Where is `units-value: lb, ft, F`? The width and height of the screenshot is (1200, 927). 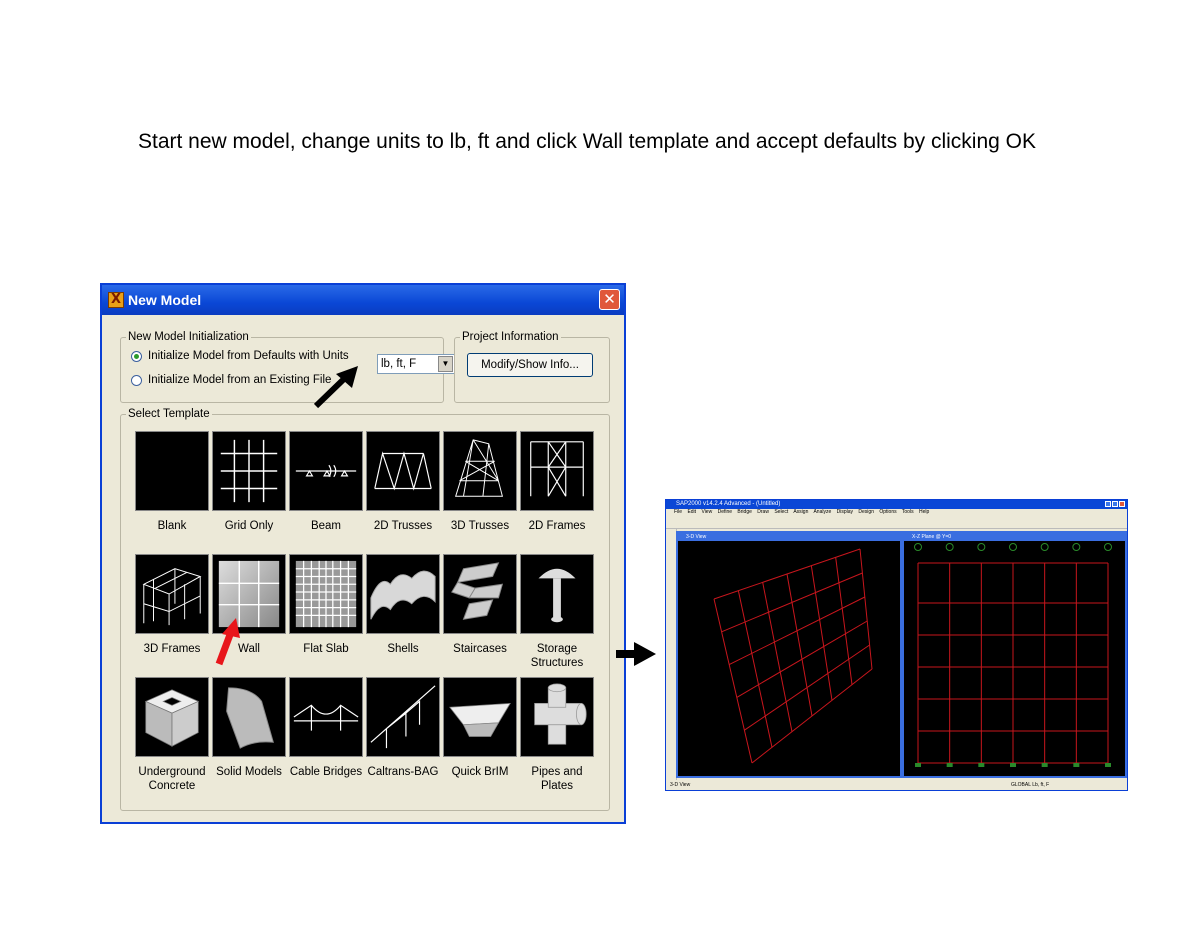
units-value: lb, ft, F is located at coordinates (399, 364).